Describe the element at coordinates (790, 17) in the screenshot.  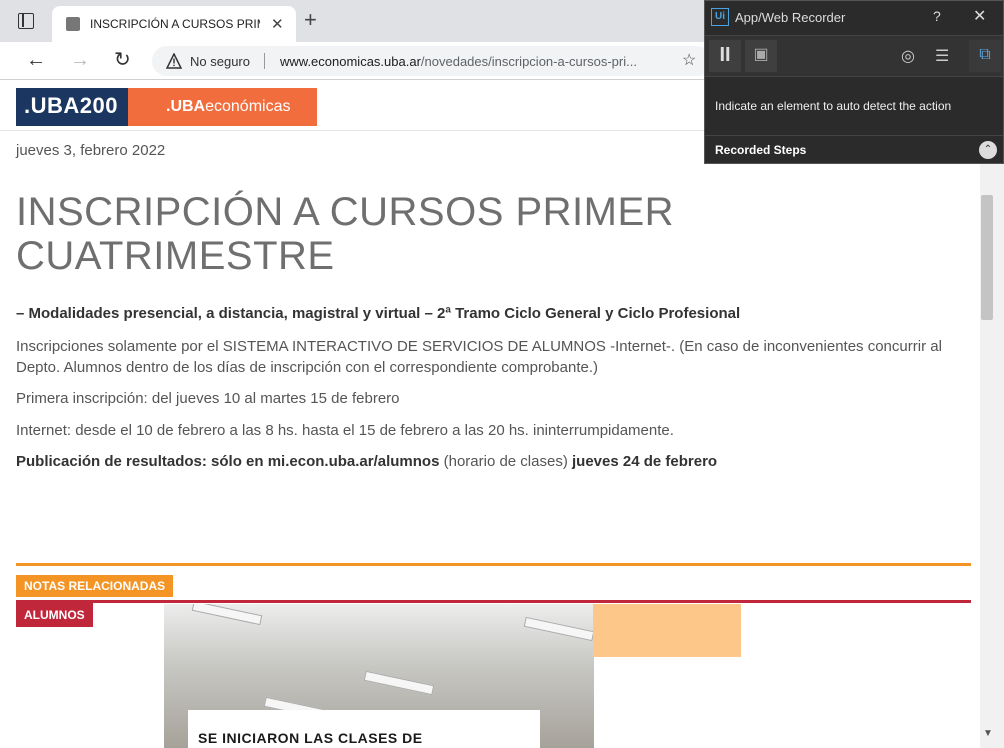
I see `recorder-title: App/Web Recorder` at that location.